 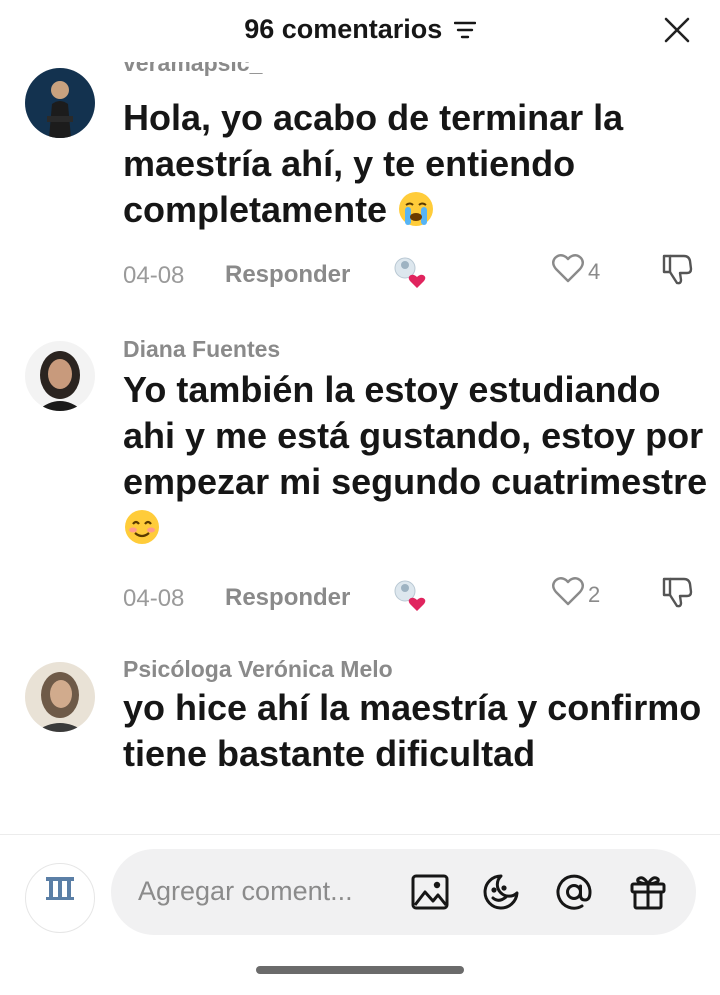 I want to click on filter-icon, so click(x=464, y=30).